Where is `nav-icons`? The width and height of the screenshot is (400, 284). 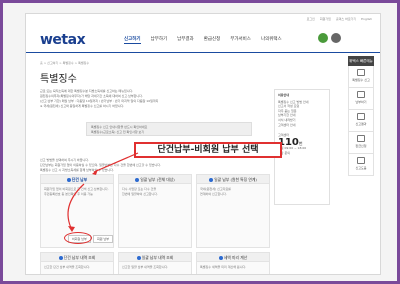
nav-icons is located at coordinates (331, 38).